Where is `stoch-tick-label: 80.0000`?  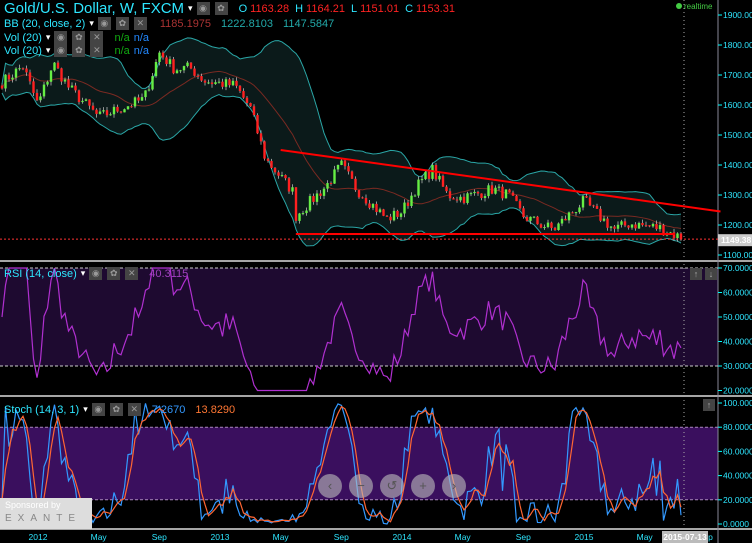
stoch-tick-label: 80.0000 is located at coordinates (737, 427).